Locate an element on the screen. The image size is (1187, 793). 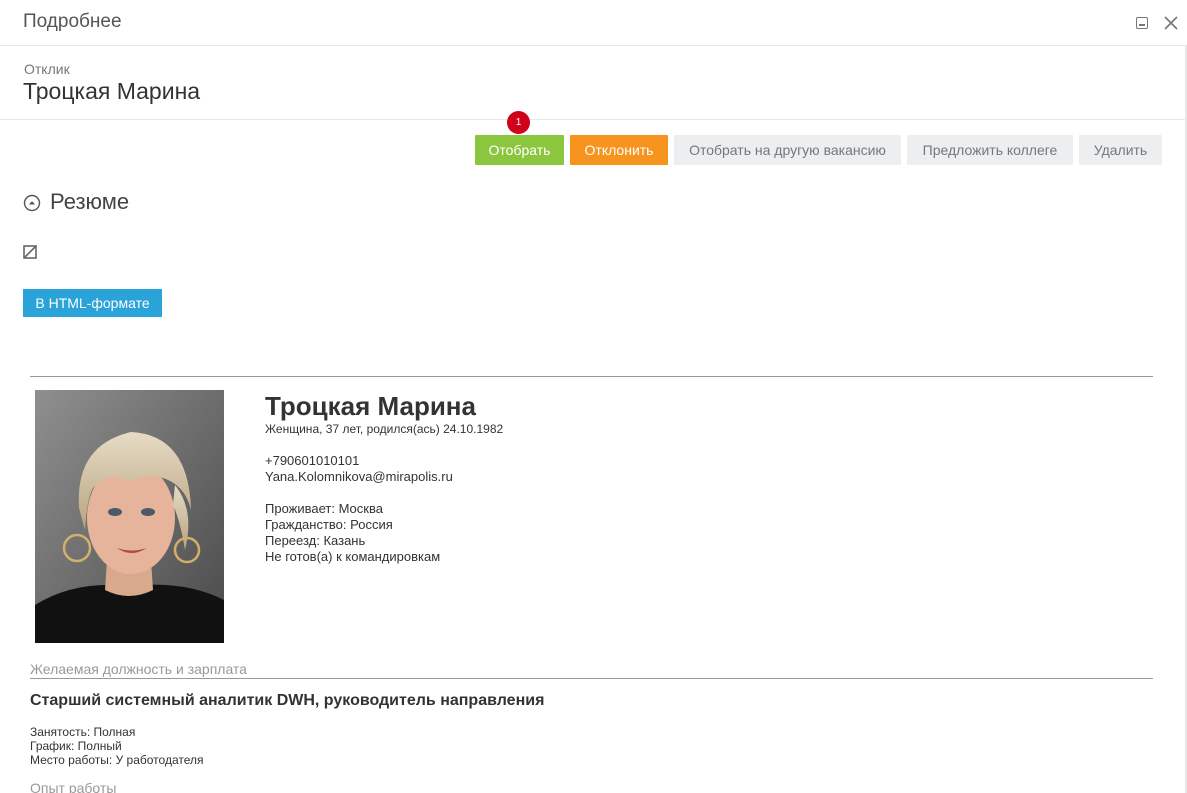
phone: +790601010101 is located at coordinates (312, 460).